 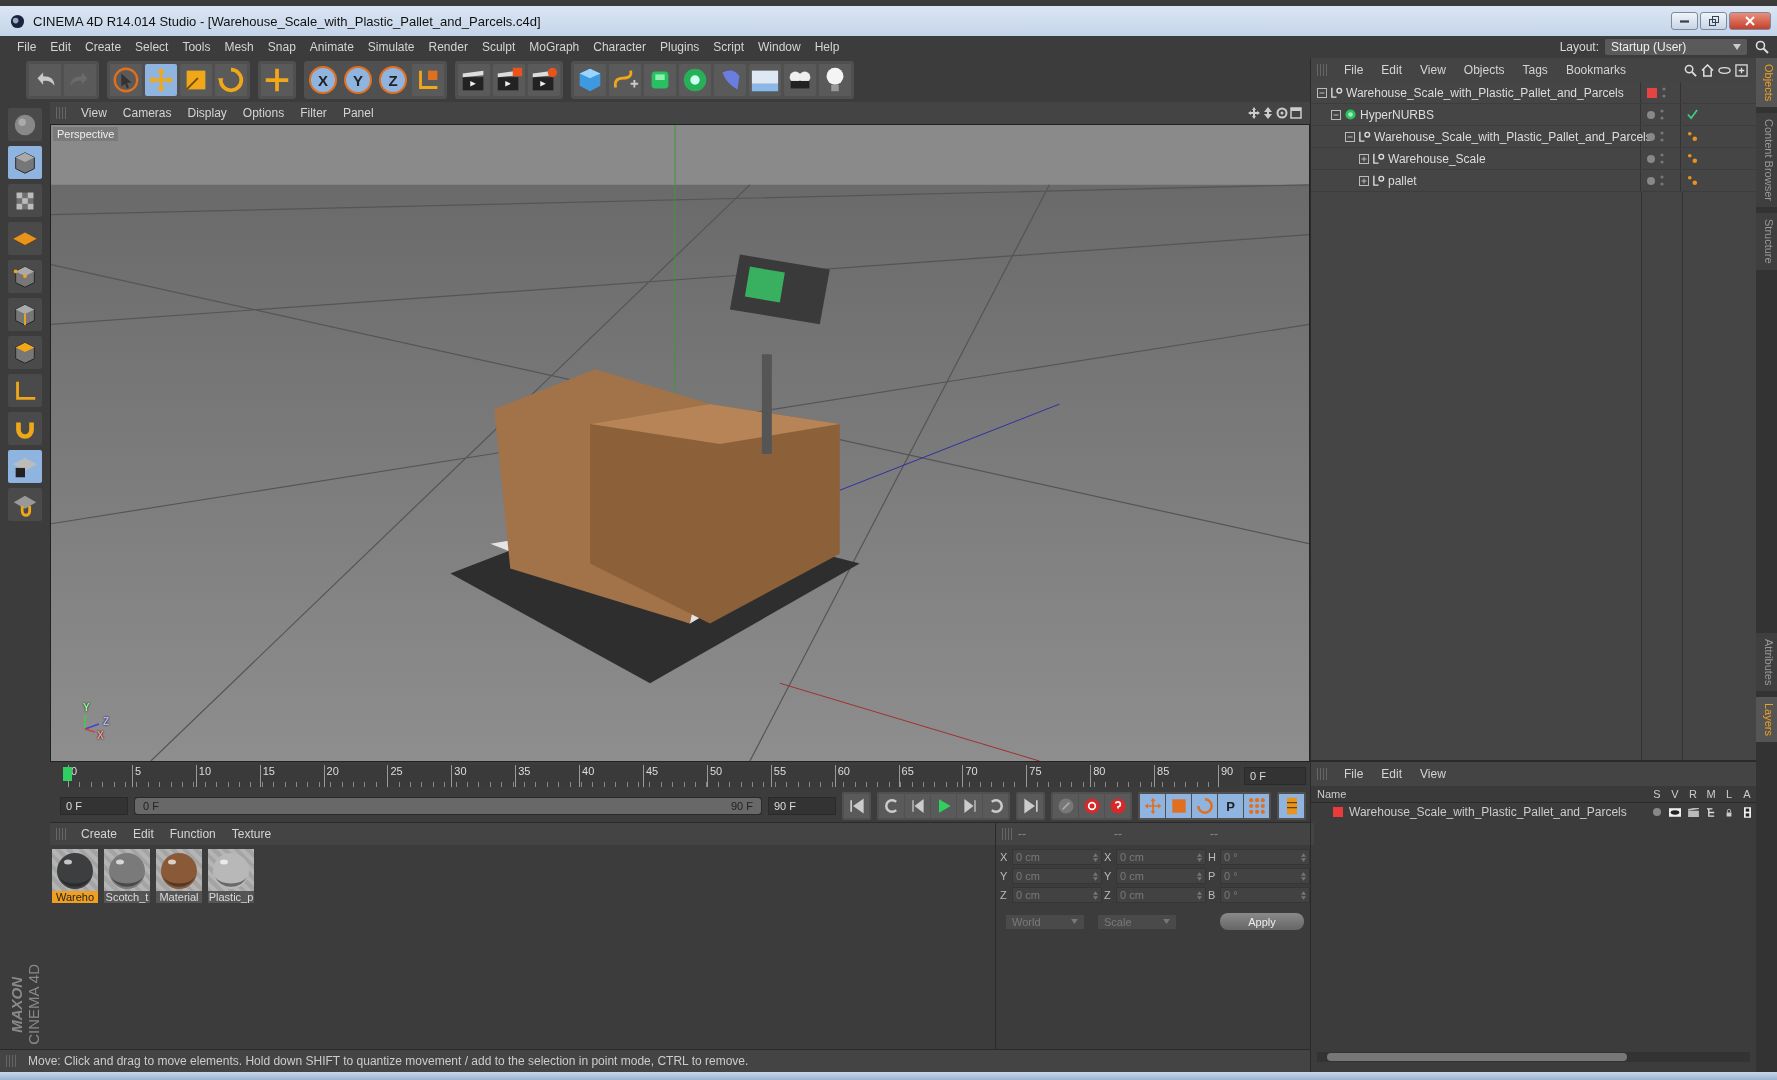 I want to click on clapperboard-gear-icon, so click(x=544, y=80).